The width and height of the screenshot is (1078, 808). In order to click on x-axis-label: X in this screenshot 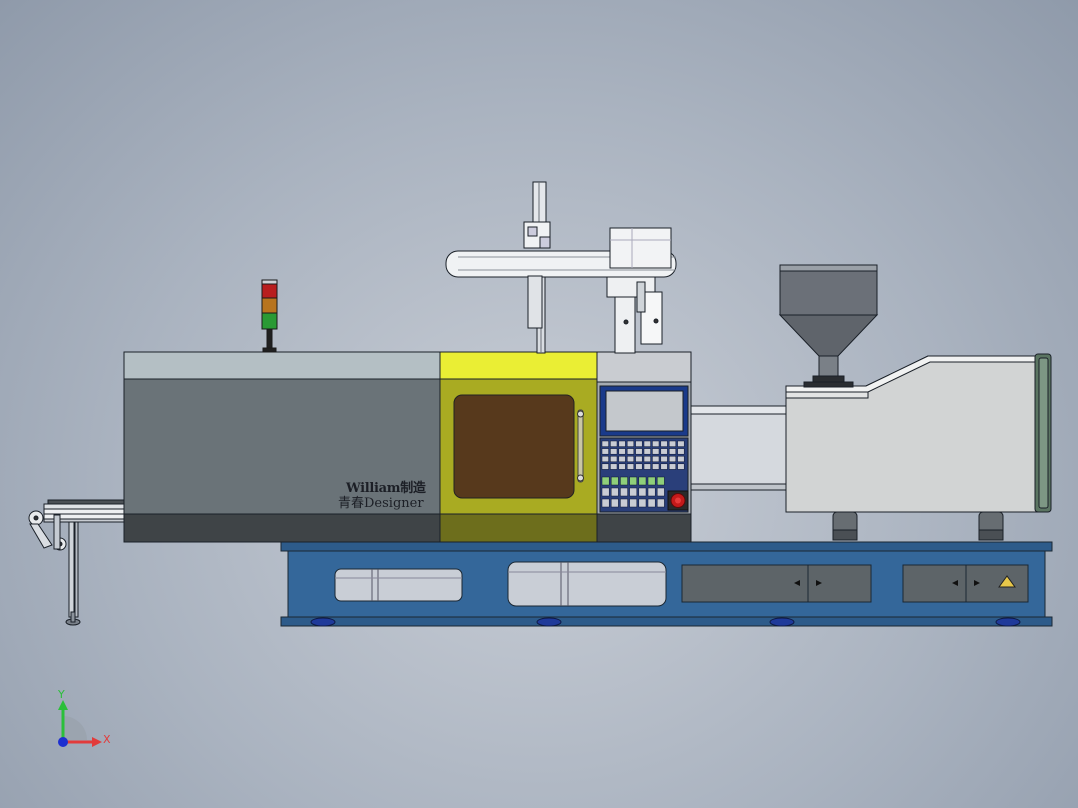, I will do `click(107, 739)`.